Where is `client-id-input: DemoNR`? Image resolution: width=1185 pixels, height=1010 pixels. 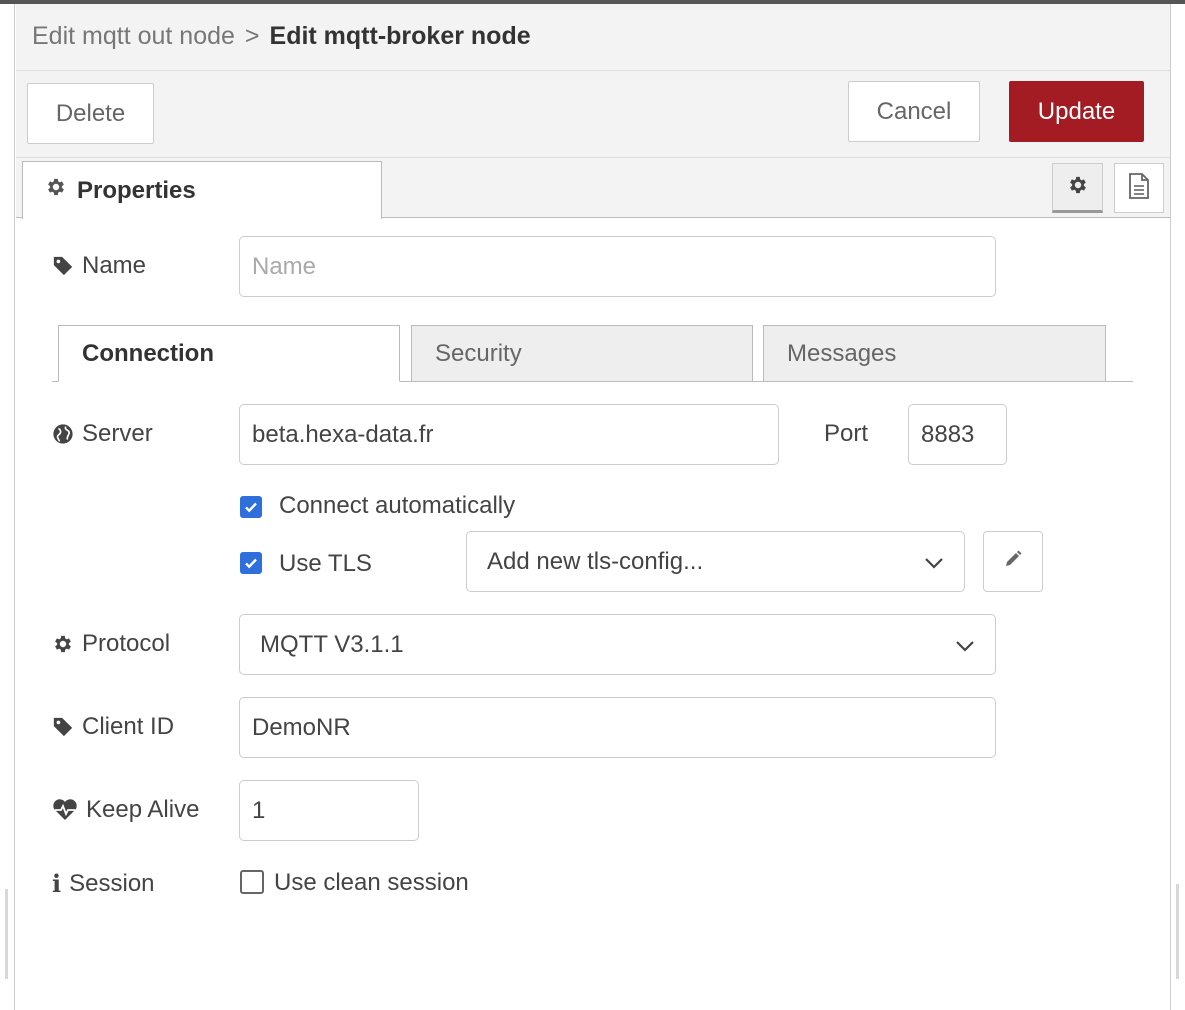
client-id-input: DemoNR is located at coordinates (617, 727).